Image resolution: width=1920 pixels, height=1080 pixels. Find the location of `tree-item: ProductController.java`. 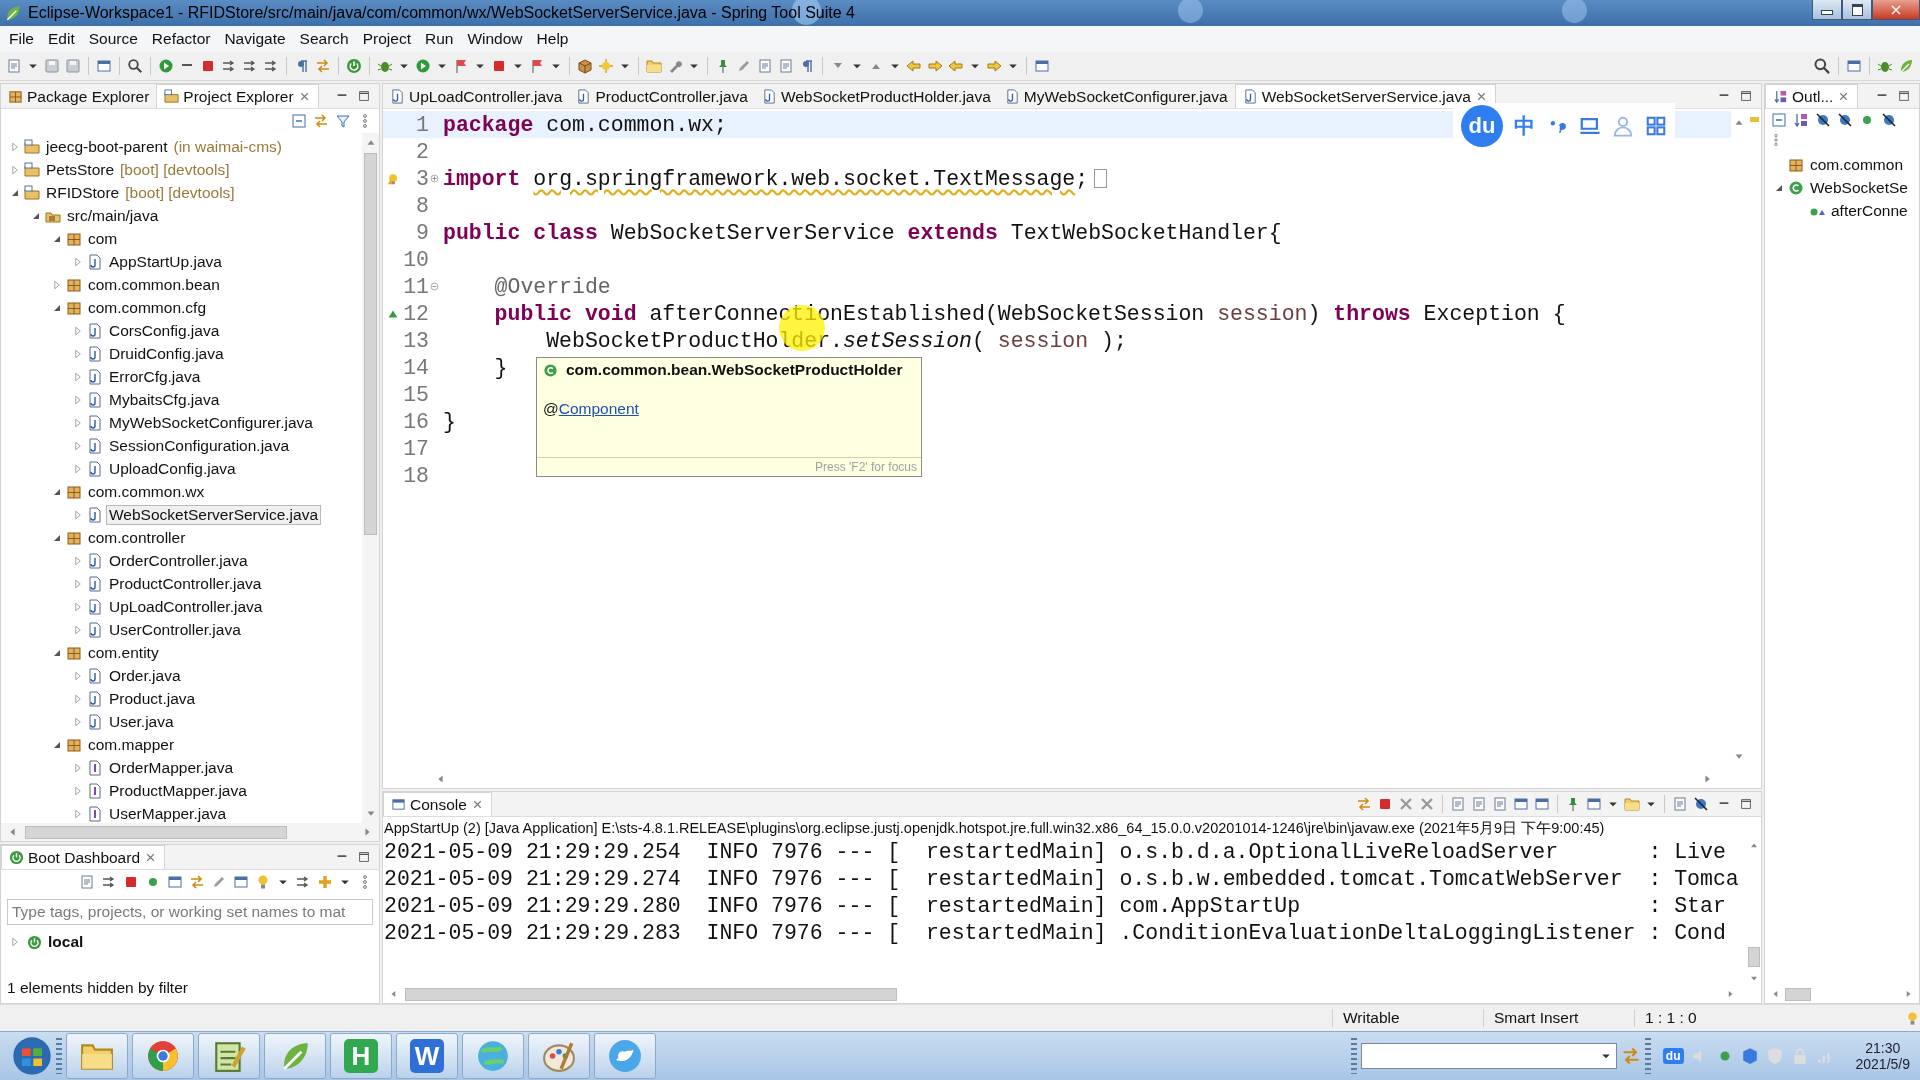

tree-item: ProductController.java is located at coordinates (185, 583).